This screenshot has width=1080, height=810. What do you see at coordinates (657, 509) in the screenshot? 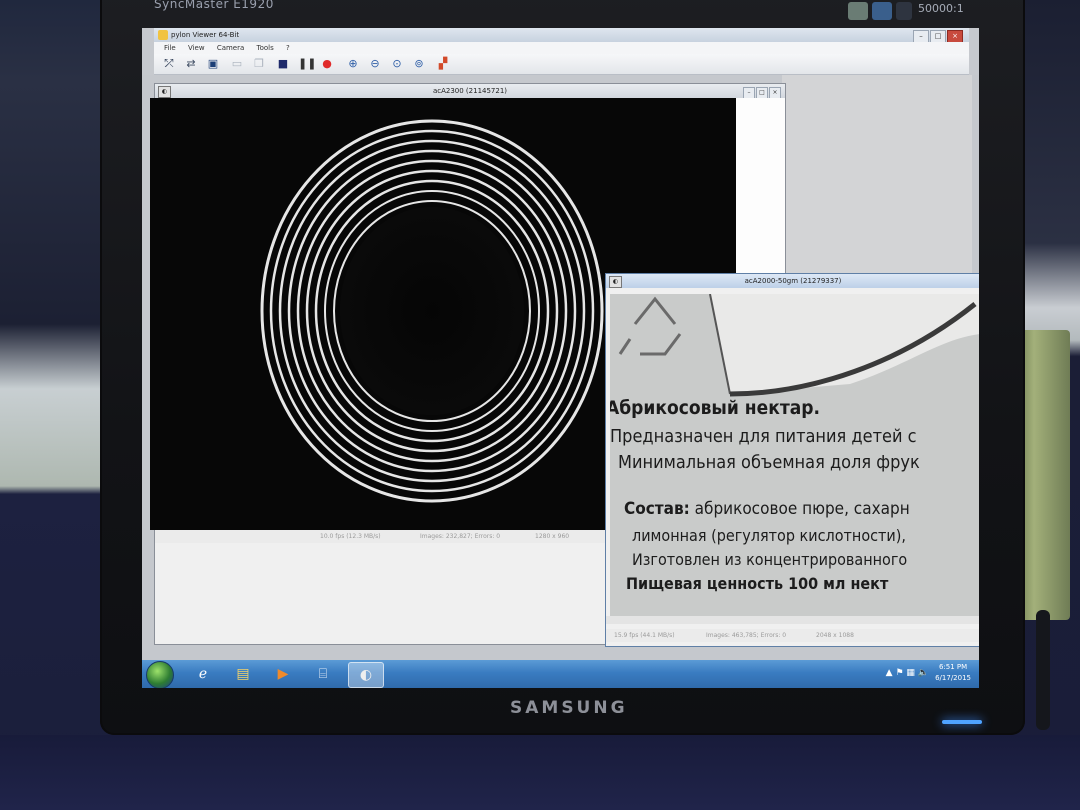
I see `packaging-composition-label: Состав:` at bounding box center [657, 509].